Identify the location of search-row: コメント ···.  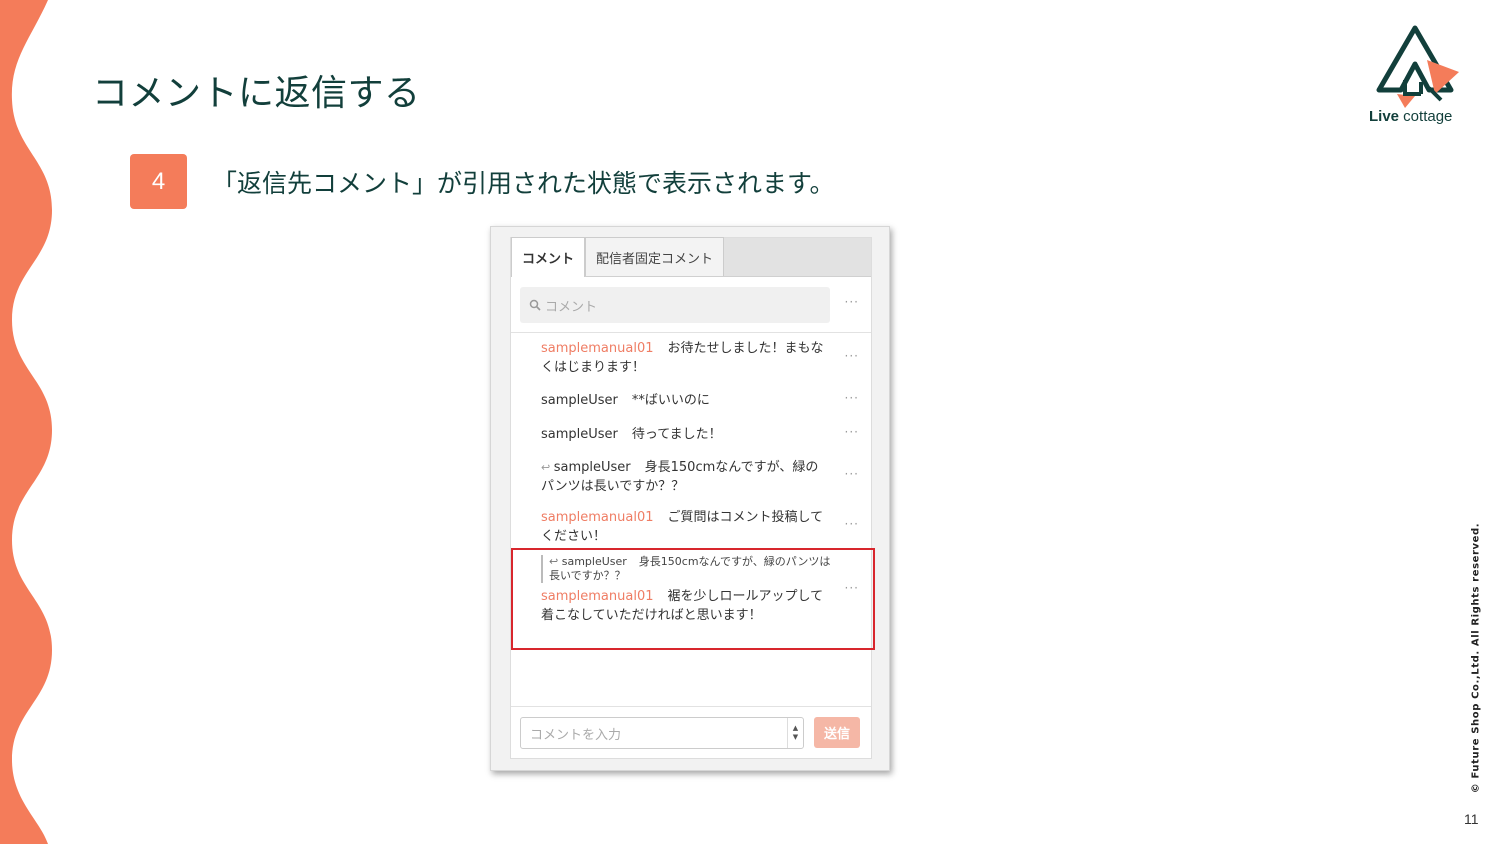
(691, 305).